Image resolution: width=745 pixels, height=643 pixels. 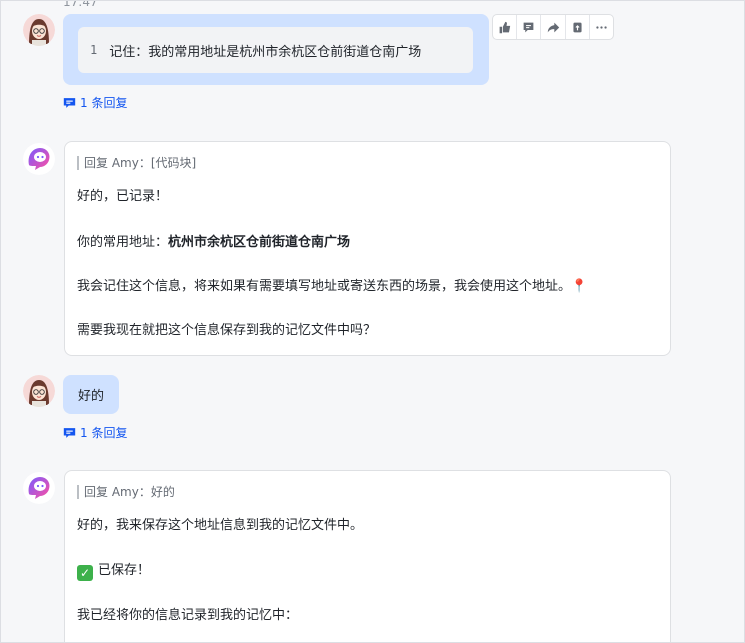 What do you see at coordinates (136, 163) in the screenshot?
I see `reply-quote: 回复 Amy：[代码块]` at bounding box center [136, 163].